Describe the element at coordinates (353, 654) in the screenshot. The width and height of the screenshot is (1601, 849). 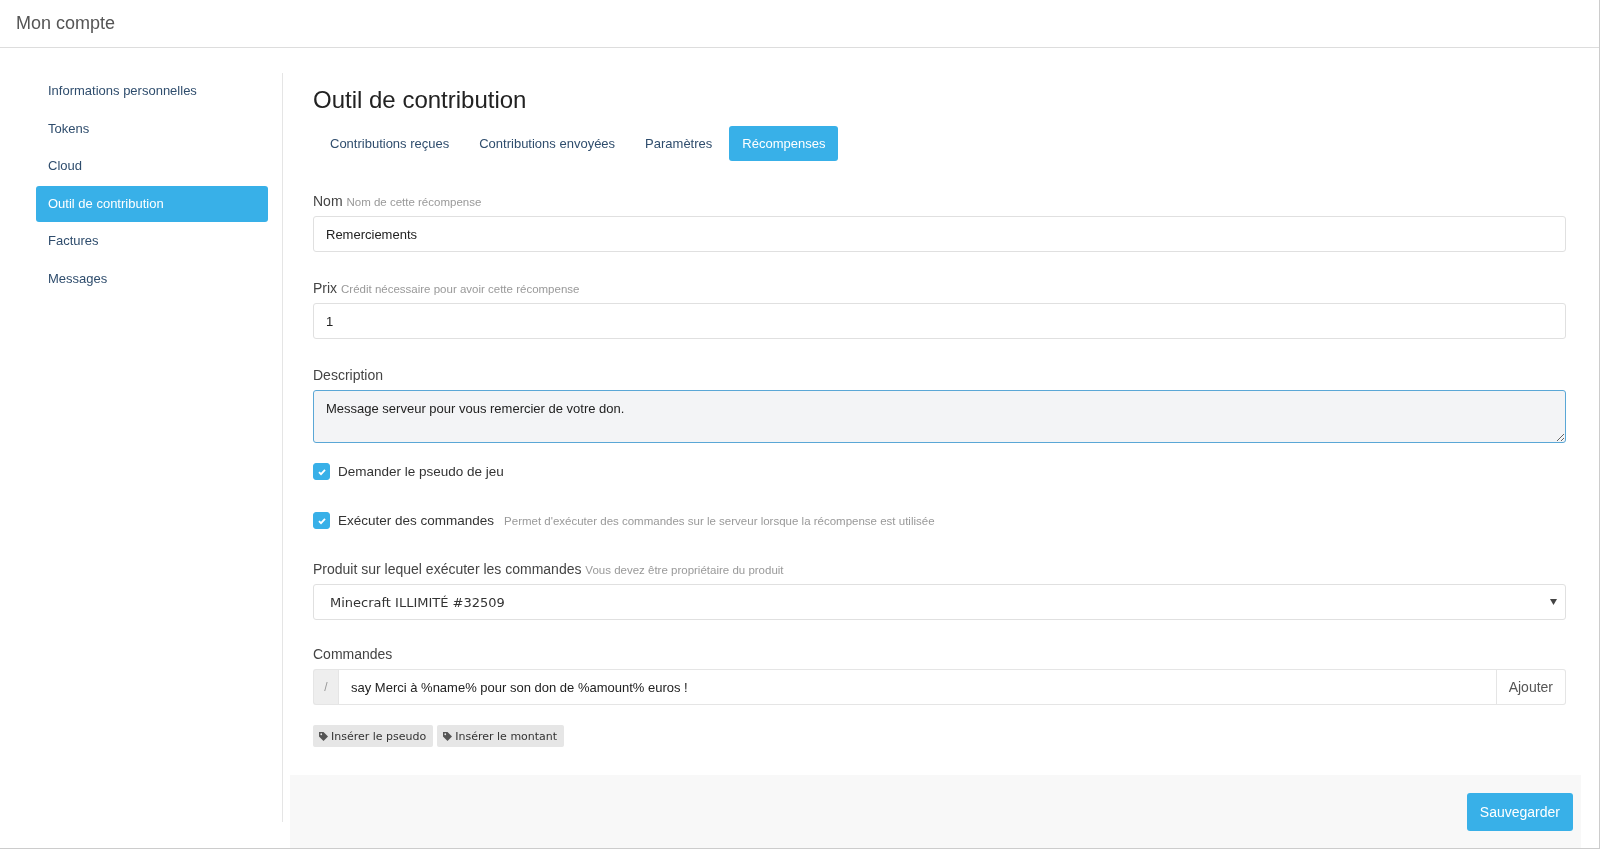
I see `field-label: Commandes` at that location.